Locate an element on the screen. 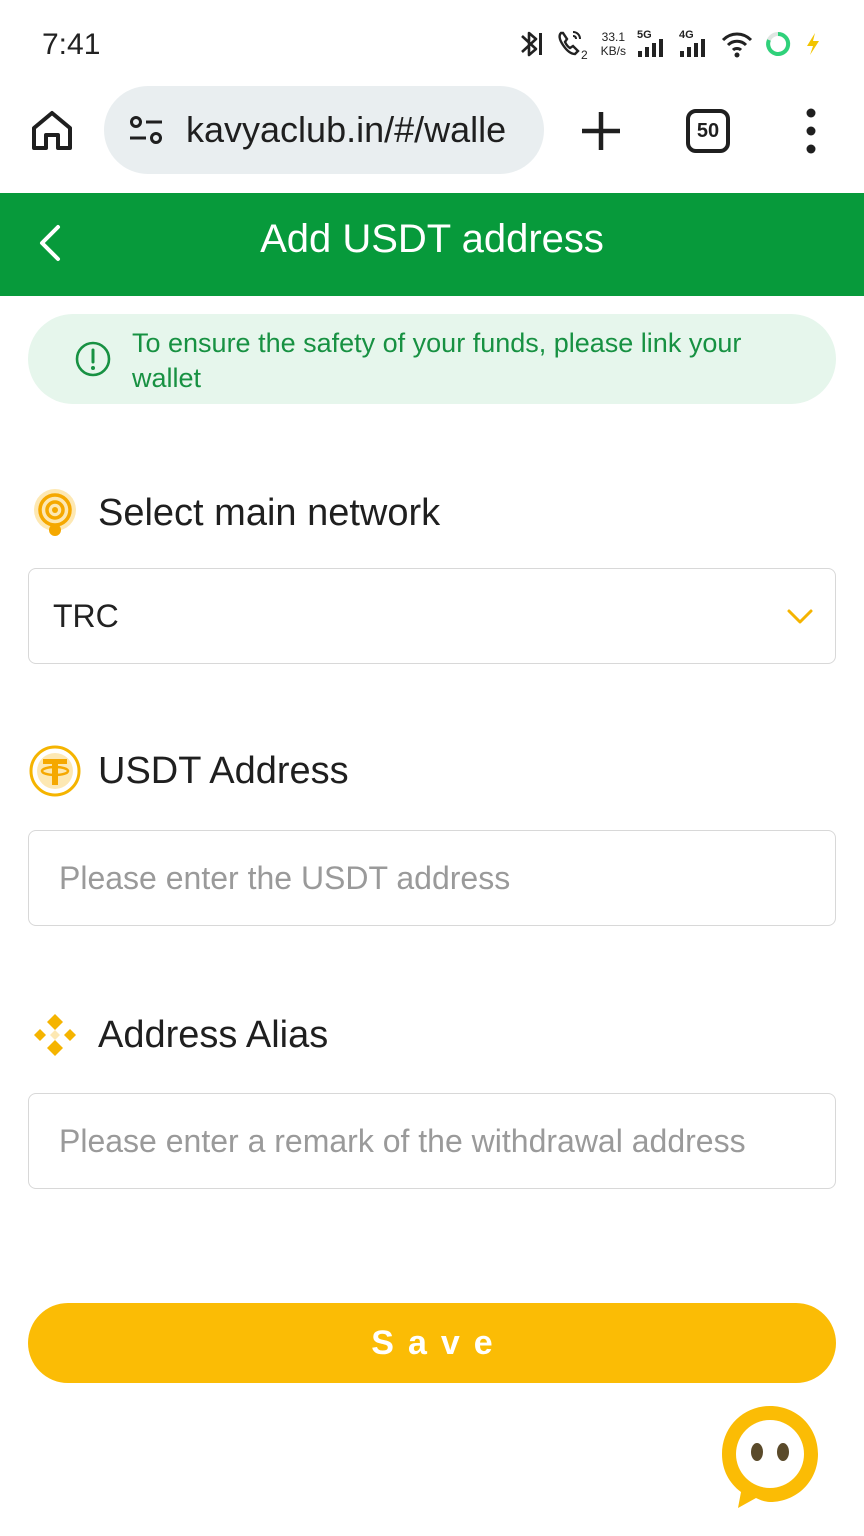 The width and height of the screenshot is (864, 1536). signal-4g-icon: 4G is located at coordinates (692, 43).